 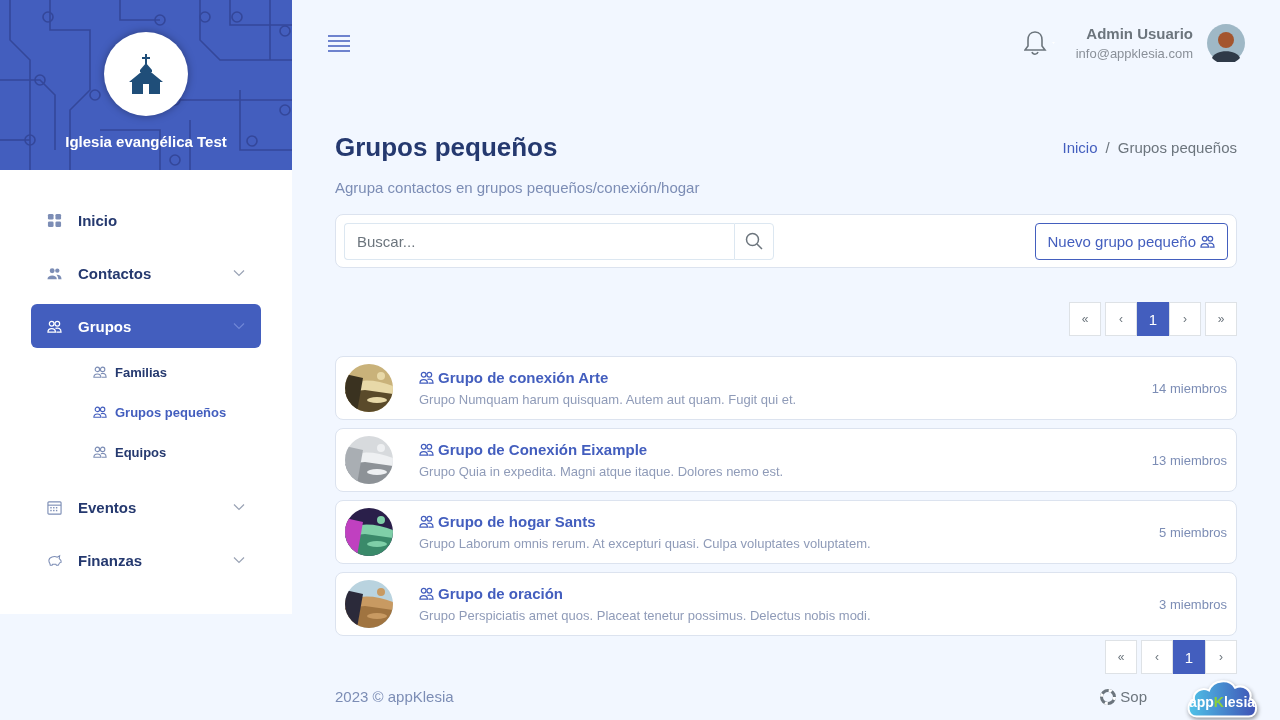 I want to click on menu-button, so click(x=339, y=43).